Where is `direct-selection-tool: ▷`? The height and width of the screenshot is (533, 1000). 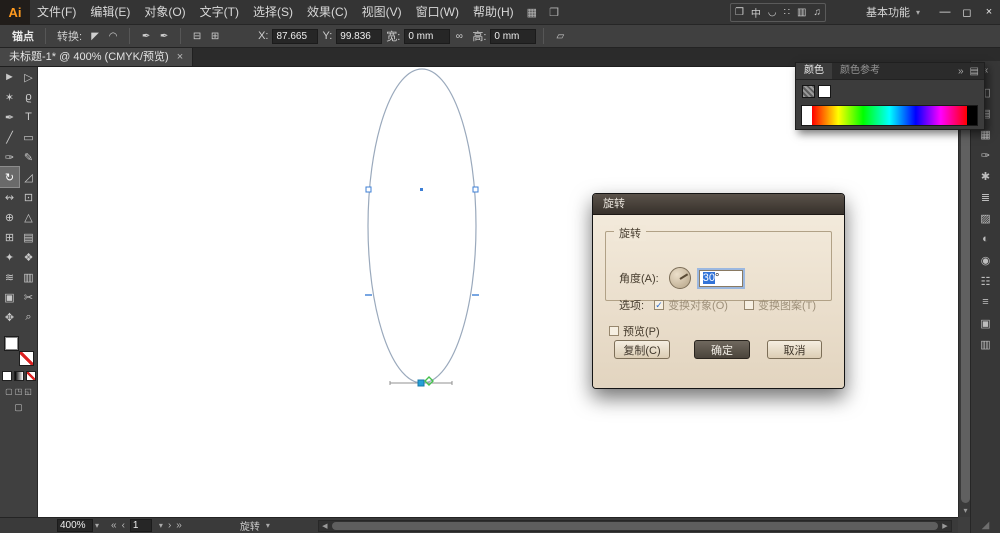
direct-selection-tool: ▷ is located at coordinates (28, 77).